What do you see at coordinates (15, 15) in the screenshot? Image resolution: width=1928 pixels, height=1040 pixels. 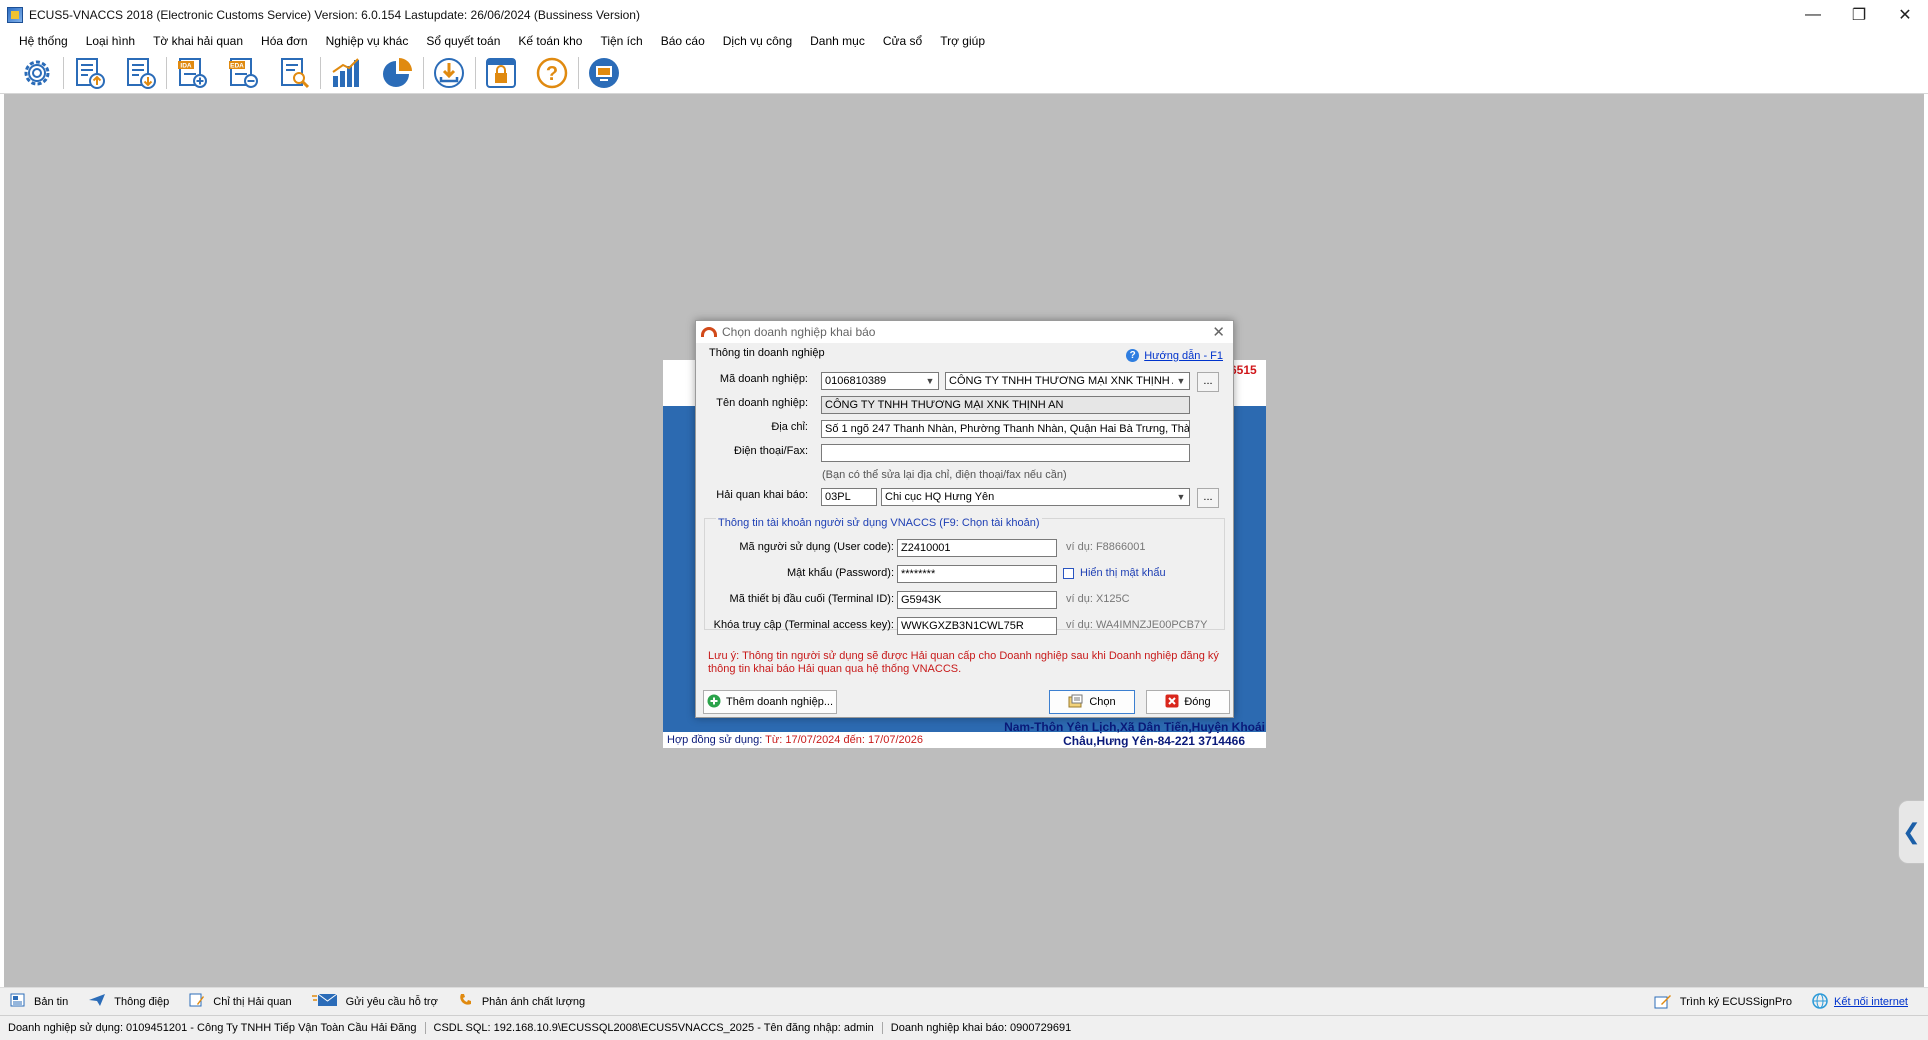 I see `app-icon` at bounding box center [15, 15].